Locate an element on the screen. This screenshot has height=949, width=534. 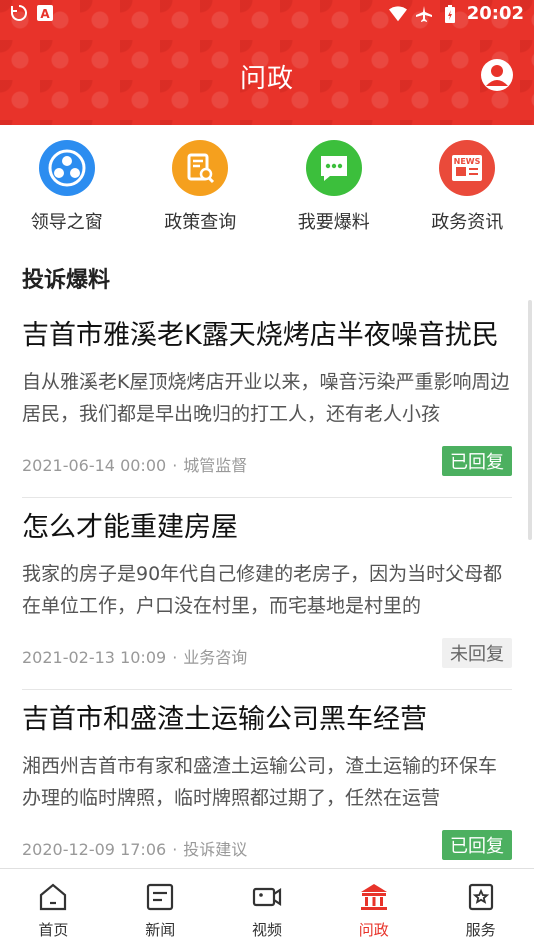
bottom-nav: 首页 新闻 视频 问政 服务 is located at coordinates (267, 908).